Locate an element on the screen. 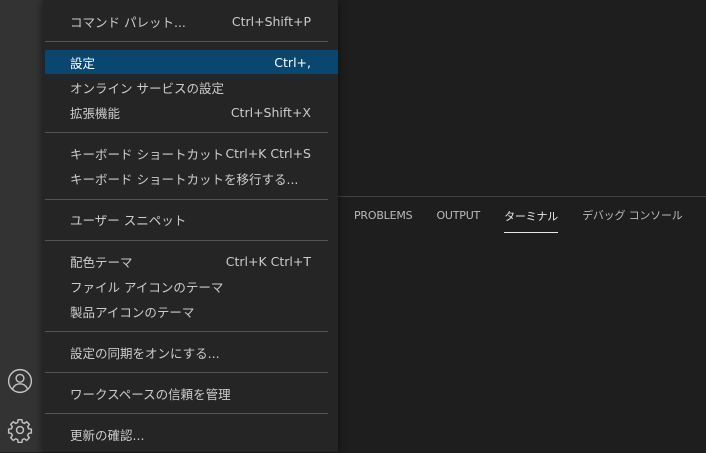 This screenshot has height=453, width=706. menu-item-command-palette: コマンド パレット... Ctrl+Shift+P is located at coordinates (191, 21).